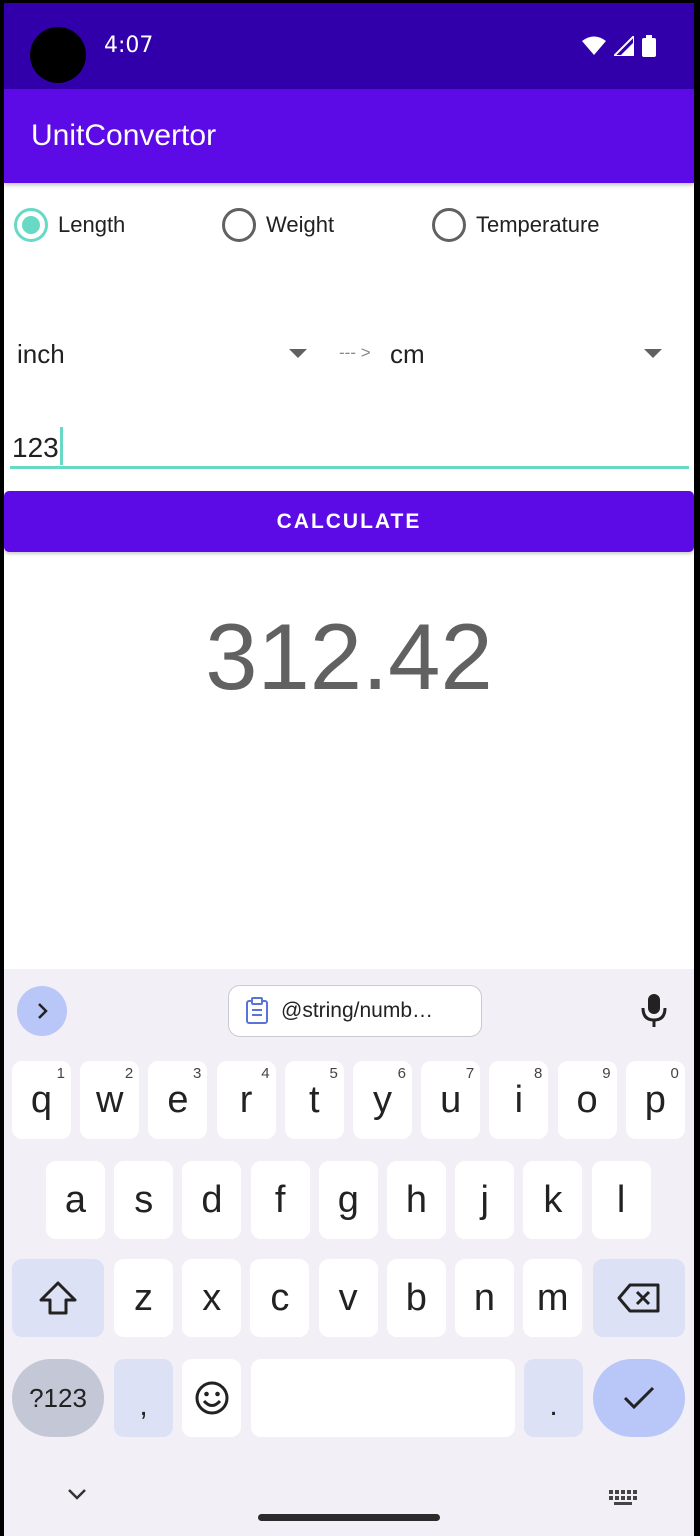 The image size is (700, 1536). I want to click on to-unit-dropdown-icon, so click(653, 353).